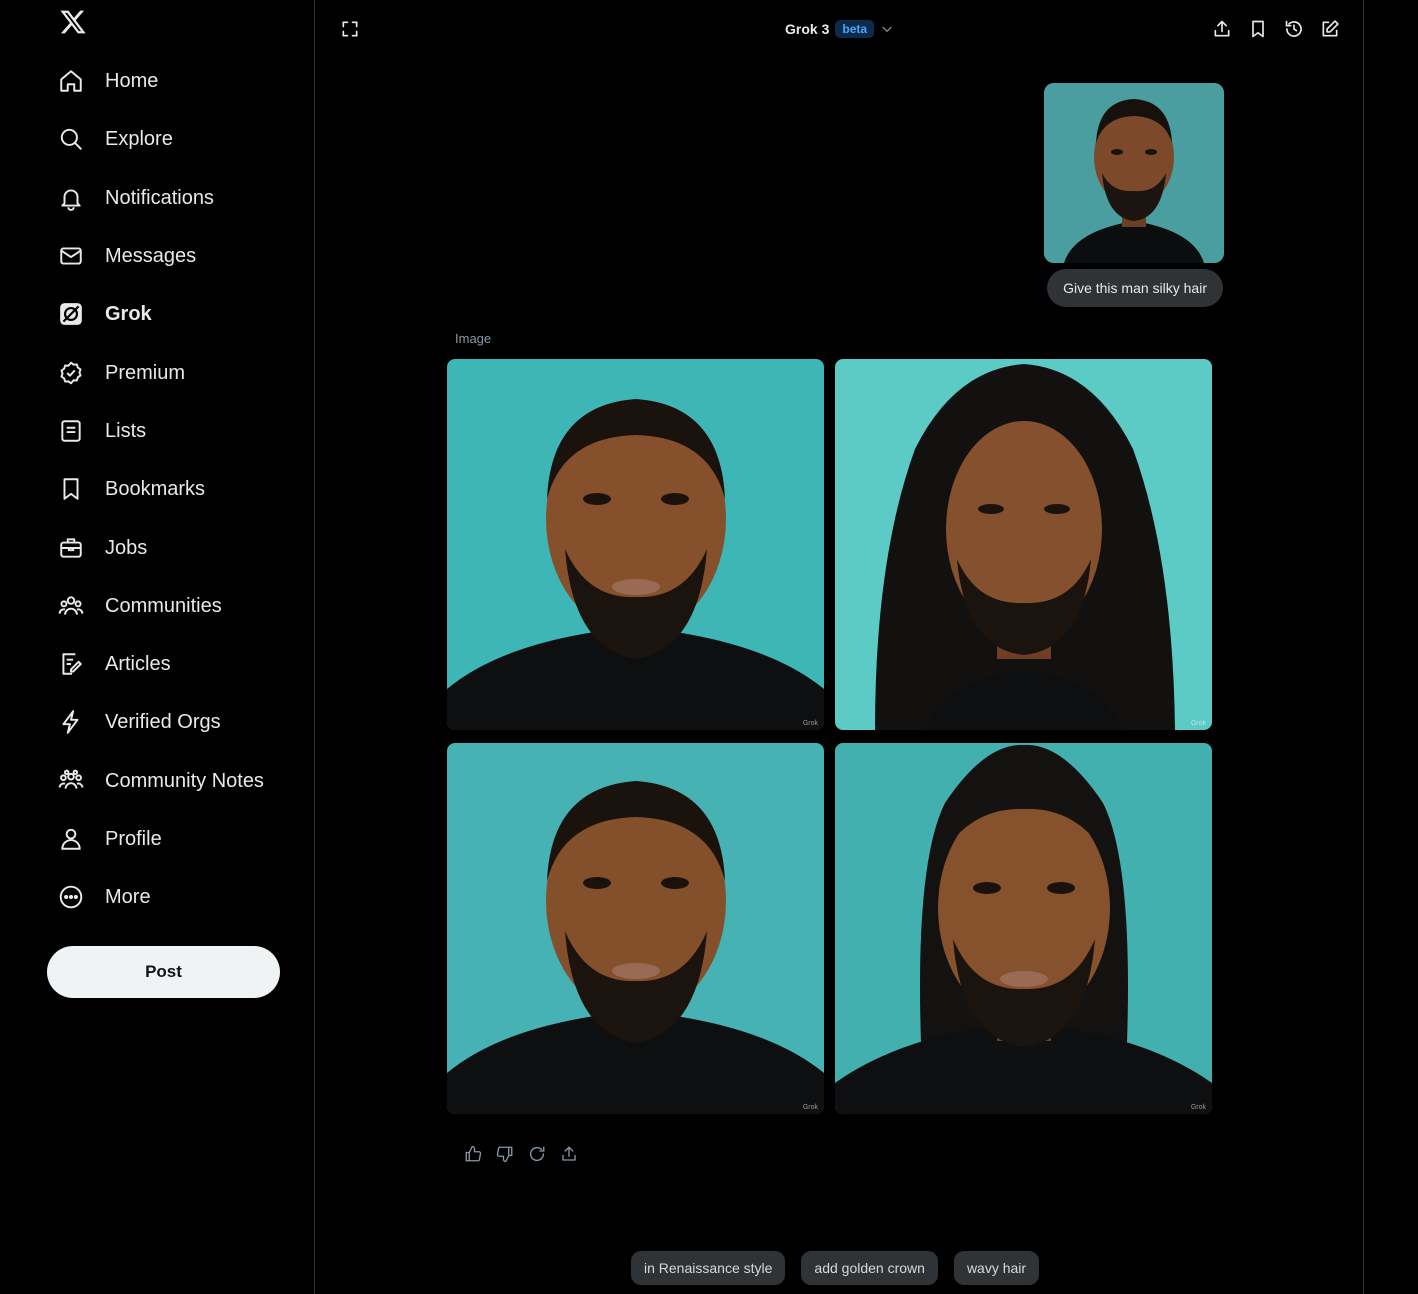 This screenshot has width=1418, height=1294. I want to click on sidebar-item-label: Communities, so click(163, 605).